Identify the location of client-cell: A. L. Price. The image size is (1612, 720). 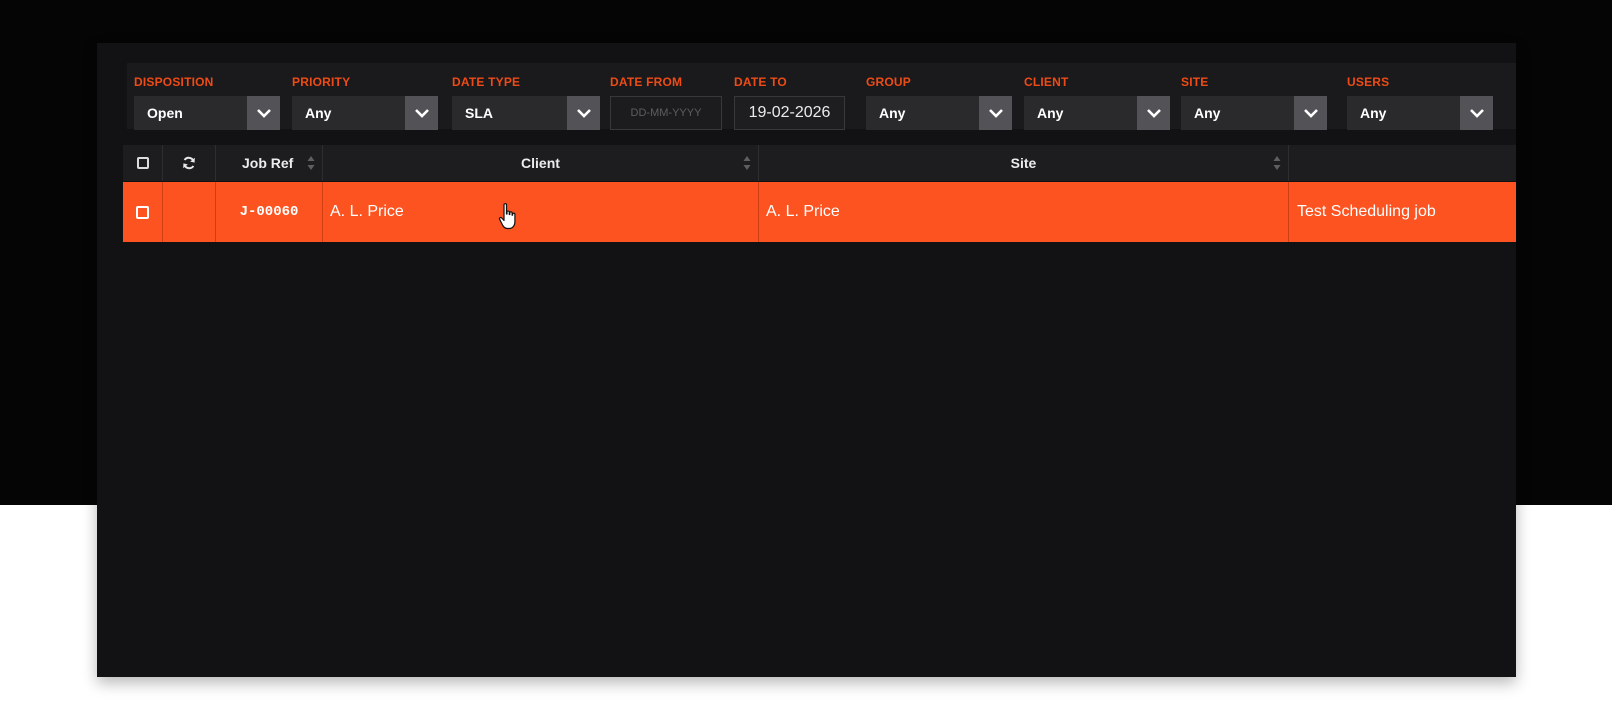
(541, 212).